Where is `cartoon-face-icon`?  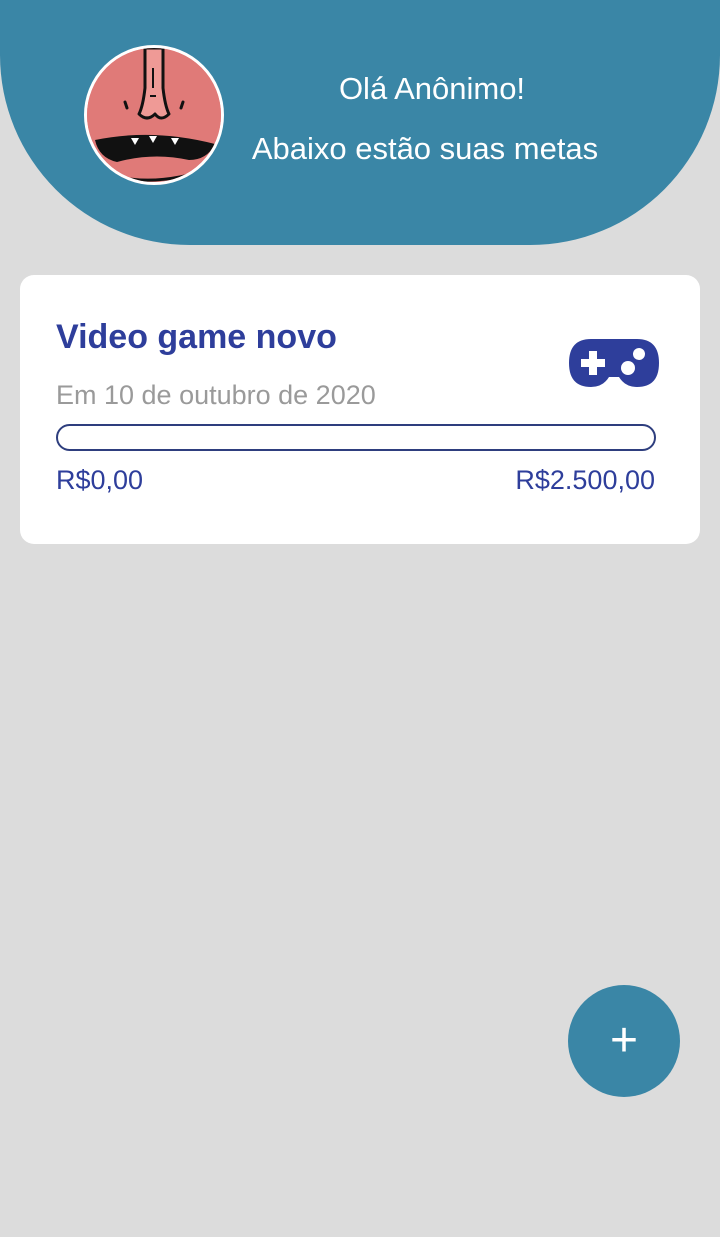
cartoon-face-icon is located at coordinates (154, 115).